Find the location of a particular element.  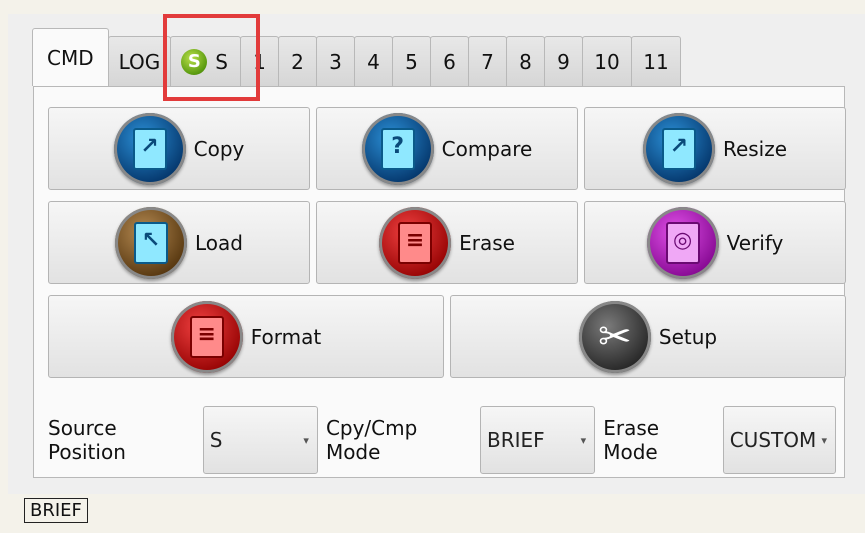

tab-10: 10 is located at coordinates (607, 61).